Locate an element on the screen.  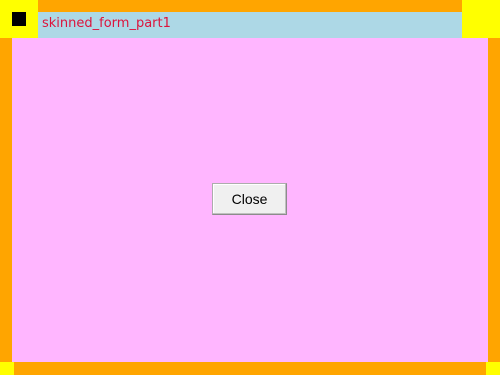
window-title: skinned_form_part1 is located at coordinates (106, 23).